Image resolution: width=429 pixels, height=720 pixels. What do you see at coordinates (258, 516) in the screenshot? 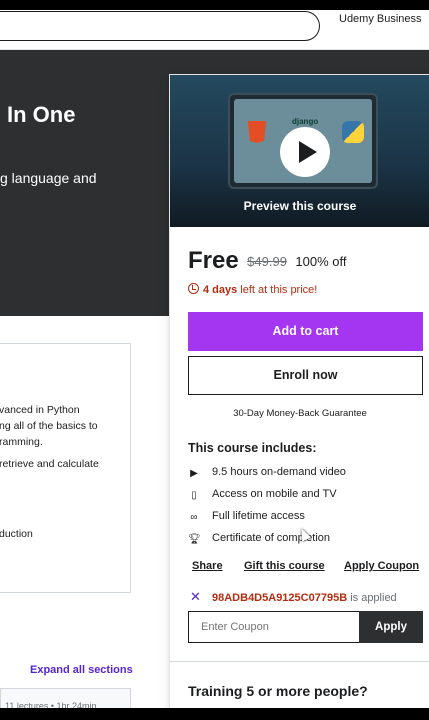
I see `include-label: Full lifetime access` at bounding box center [258, 516].